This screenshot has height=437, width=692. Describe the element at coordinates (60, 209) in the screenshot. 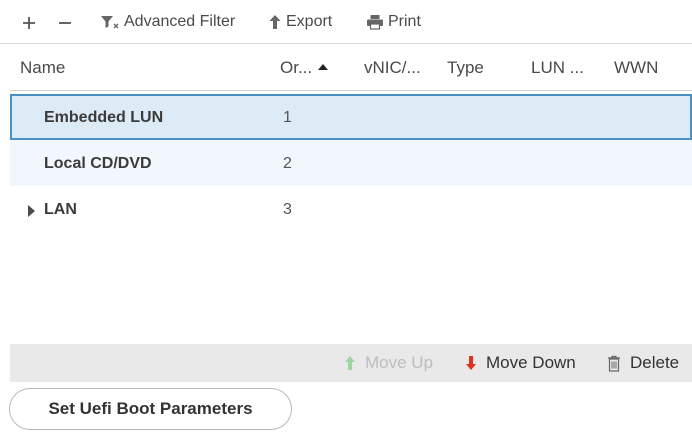

I see `row-name: LAN` at that location.